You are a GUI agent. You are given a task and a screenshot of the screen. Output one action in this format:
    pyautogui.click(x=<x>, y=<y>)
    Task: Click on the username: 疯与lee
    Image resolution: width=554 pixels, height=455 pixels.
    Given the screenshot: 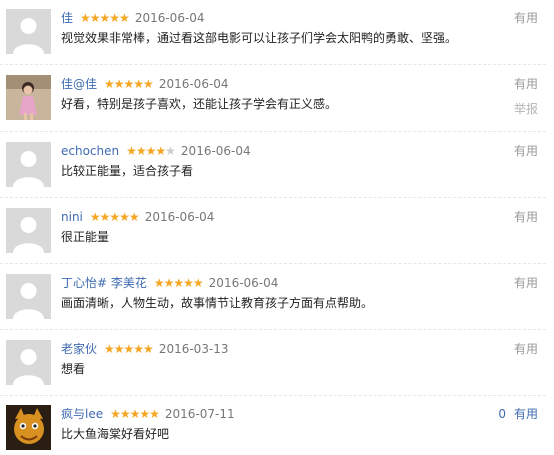 What is the action you would take?
    pyautogui.click(x=82, y=414)
    